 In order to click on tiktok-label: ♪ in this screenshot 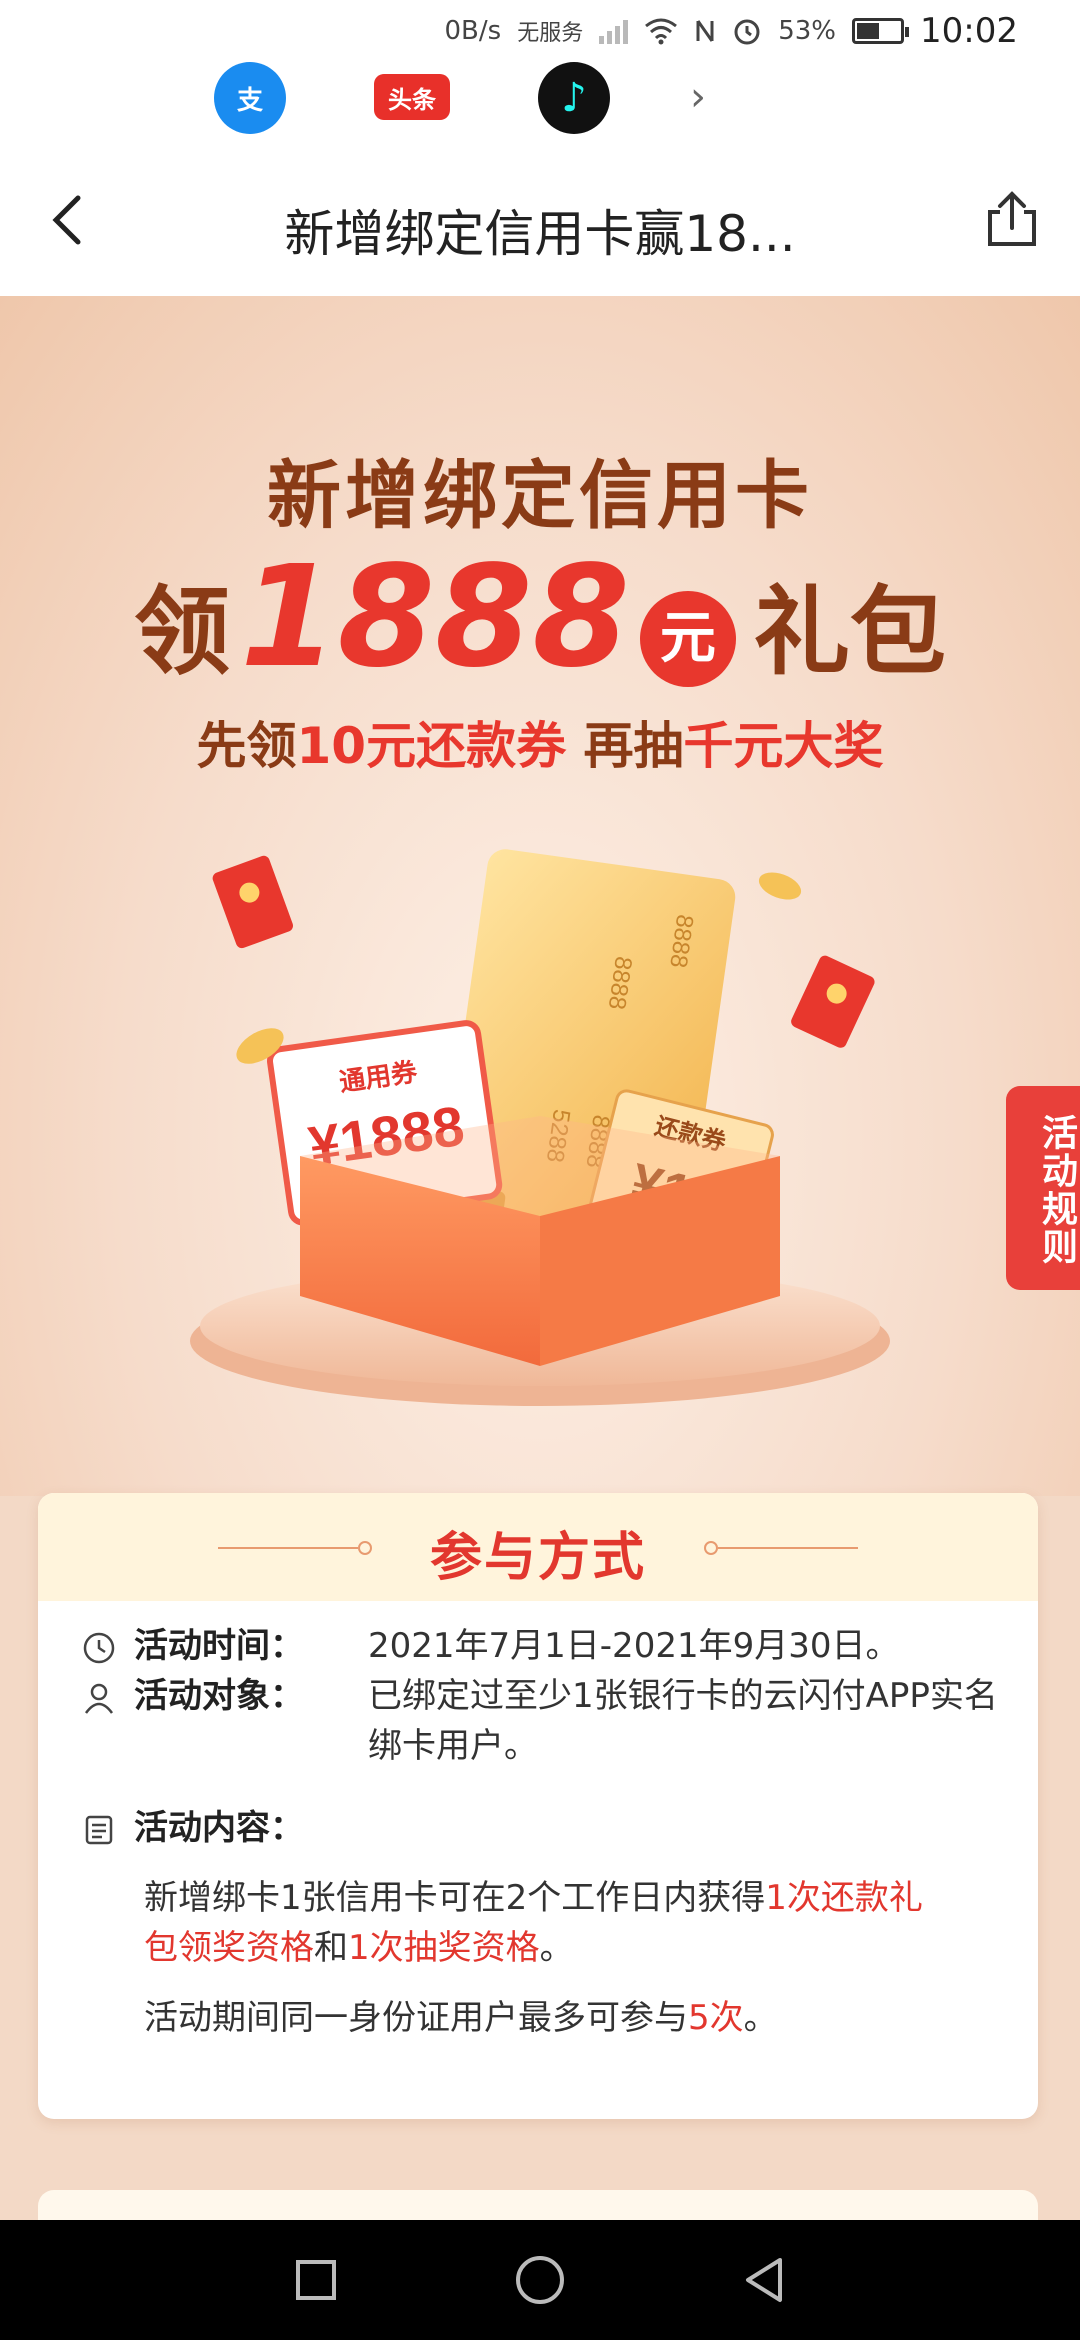, I will do `click(574, 98)`.